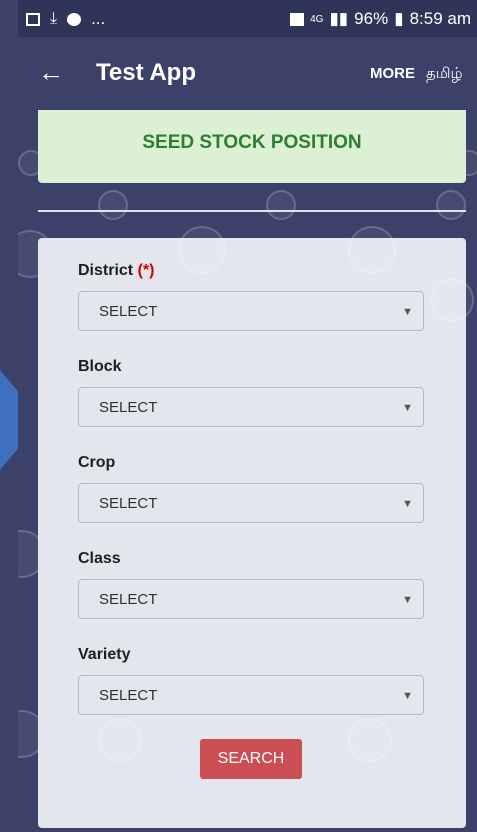  What do you see at coordinates (251, 407) in the screenshot?
I see `block-select: SELECT ▼` at bounding box center [251, 407].